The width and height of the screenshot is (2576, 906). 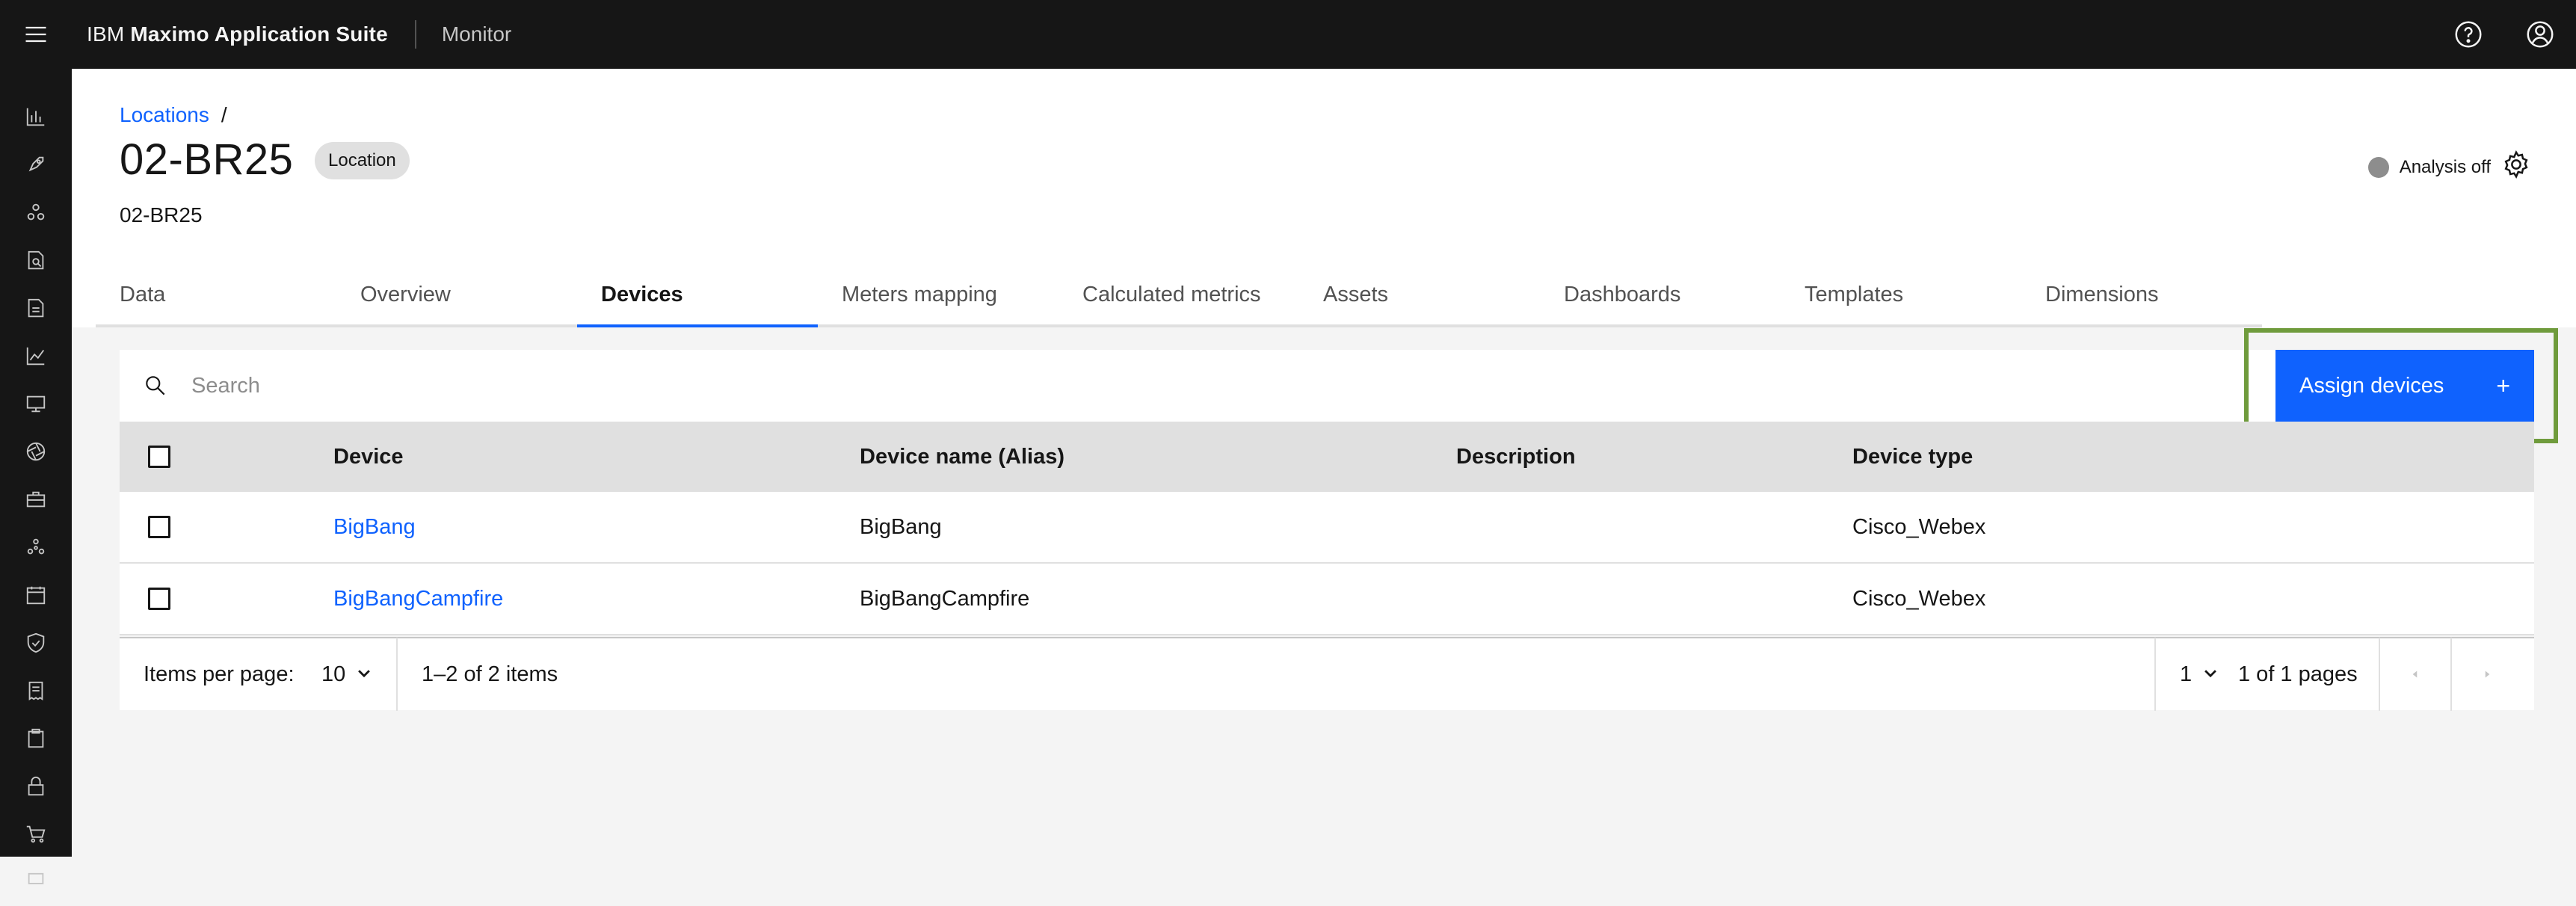 I want to click on analysis-status: Analysis off, so click(x=2449, y=167).